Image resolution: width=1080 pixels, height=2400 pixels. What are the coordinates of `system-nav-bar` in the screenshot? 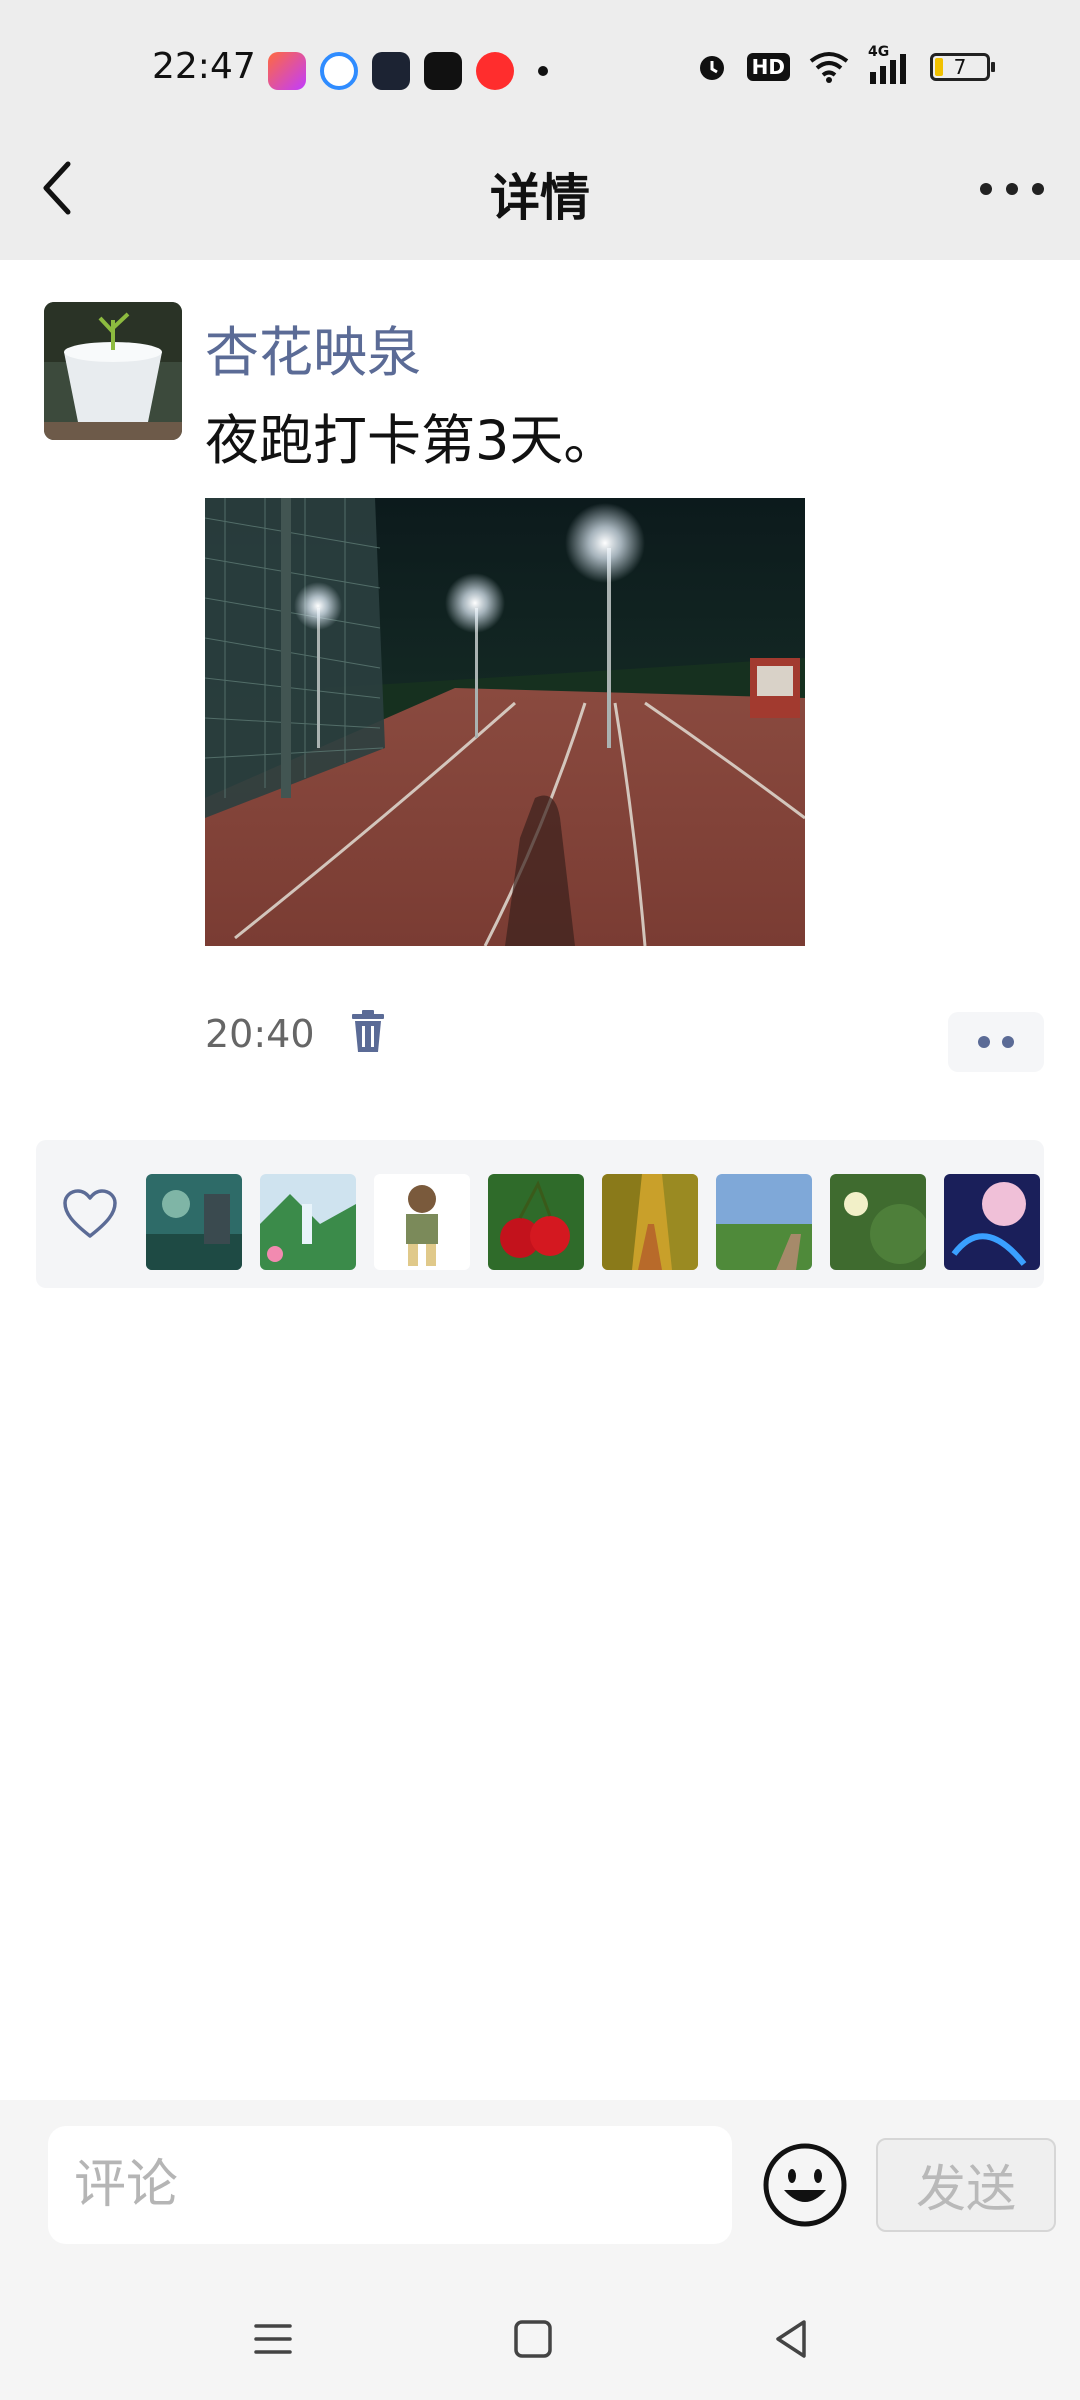 It's located at (540, 2345).